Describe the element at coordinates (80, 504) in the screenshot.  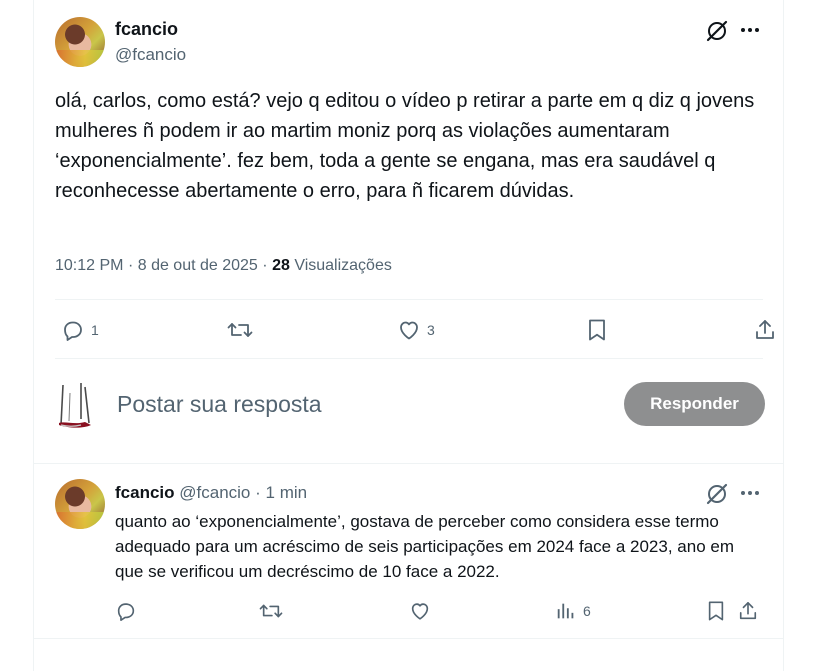
I see `reply-author-avatar` at that location.